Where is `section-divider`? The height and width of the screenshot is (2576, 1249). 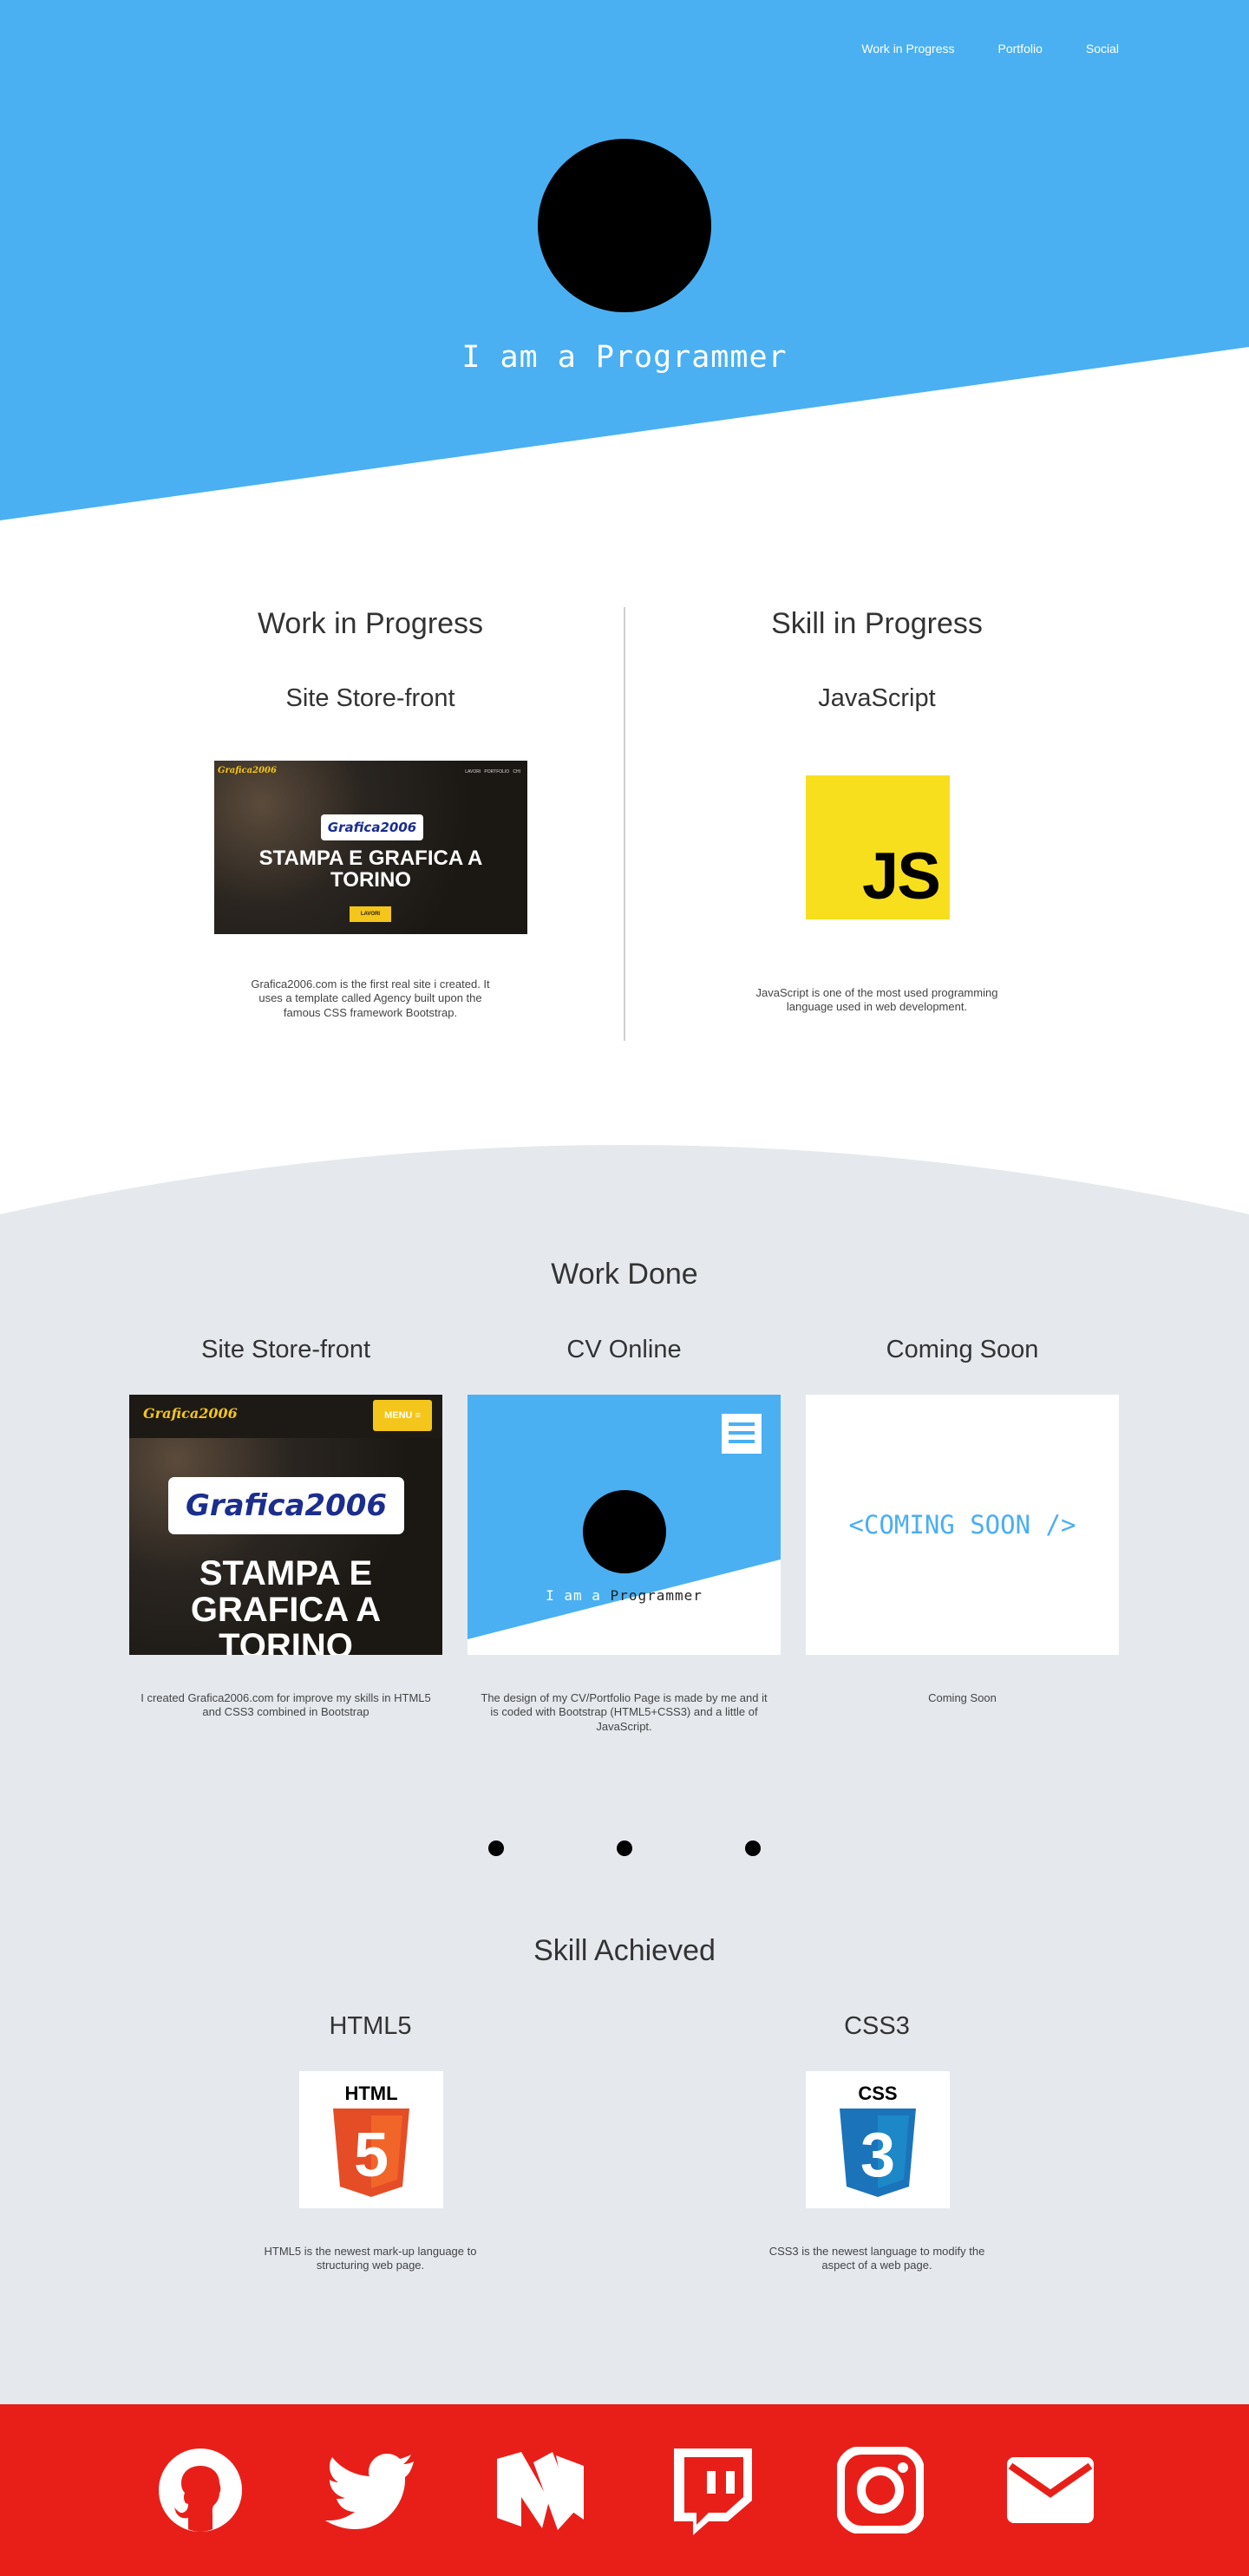 section-divider is located at coordinates (624, 824).